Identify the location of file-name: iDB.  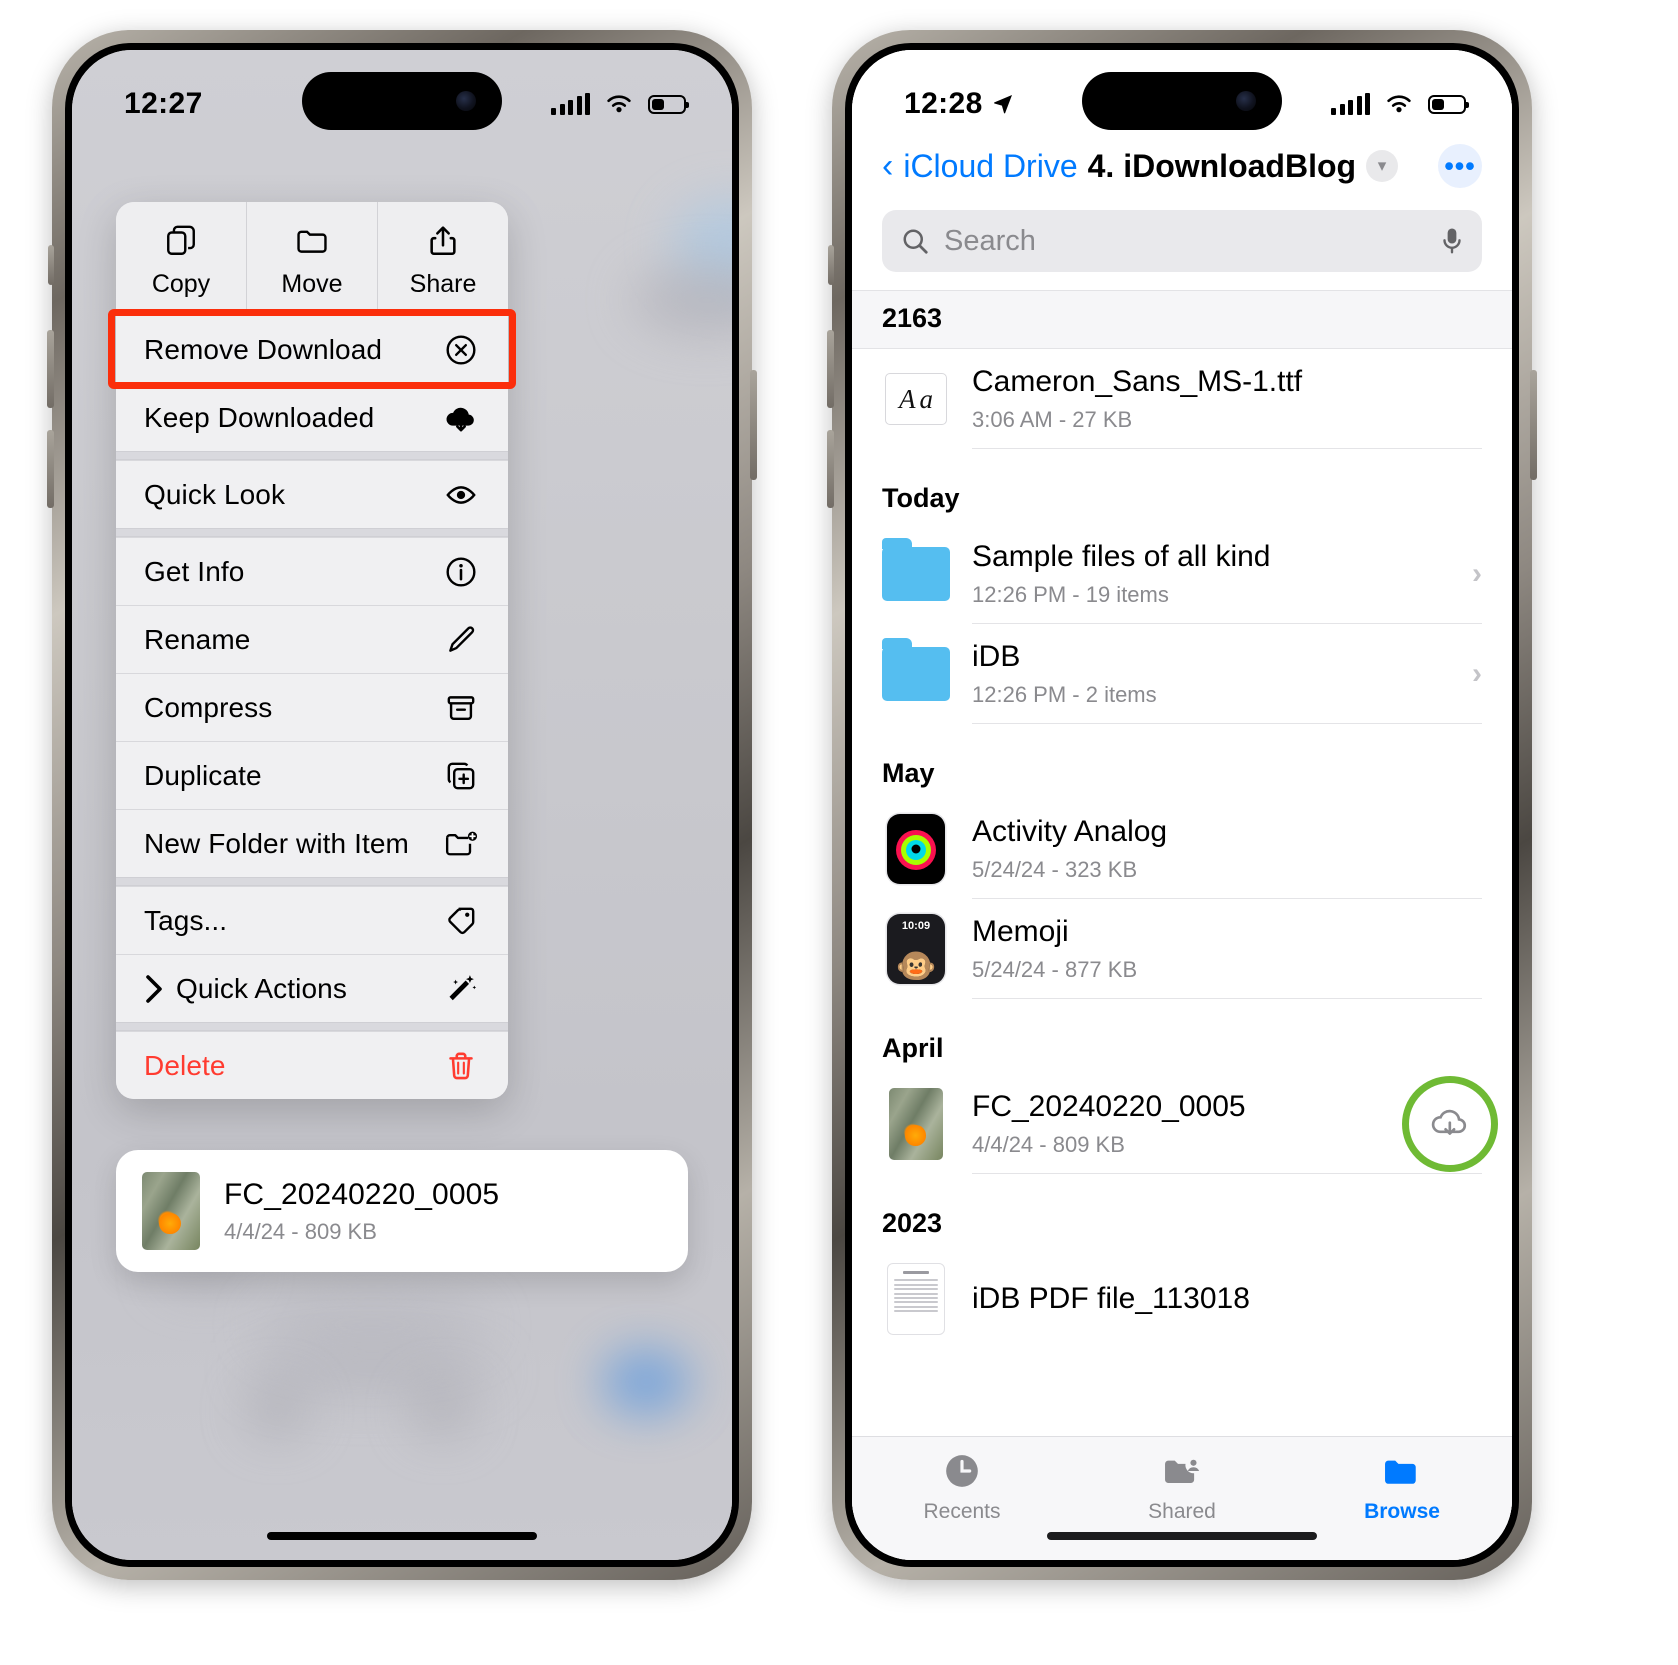
(996, 656).